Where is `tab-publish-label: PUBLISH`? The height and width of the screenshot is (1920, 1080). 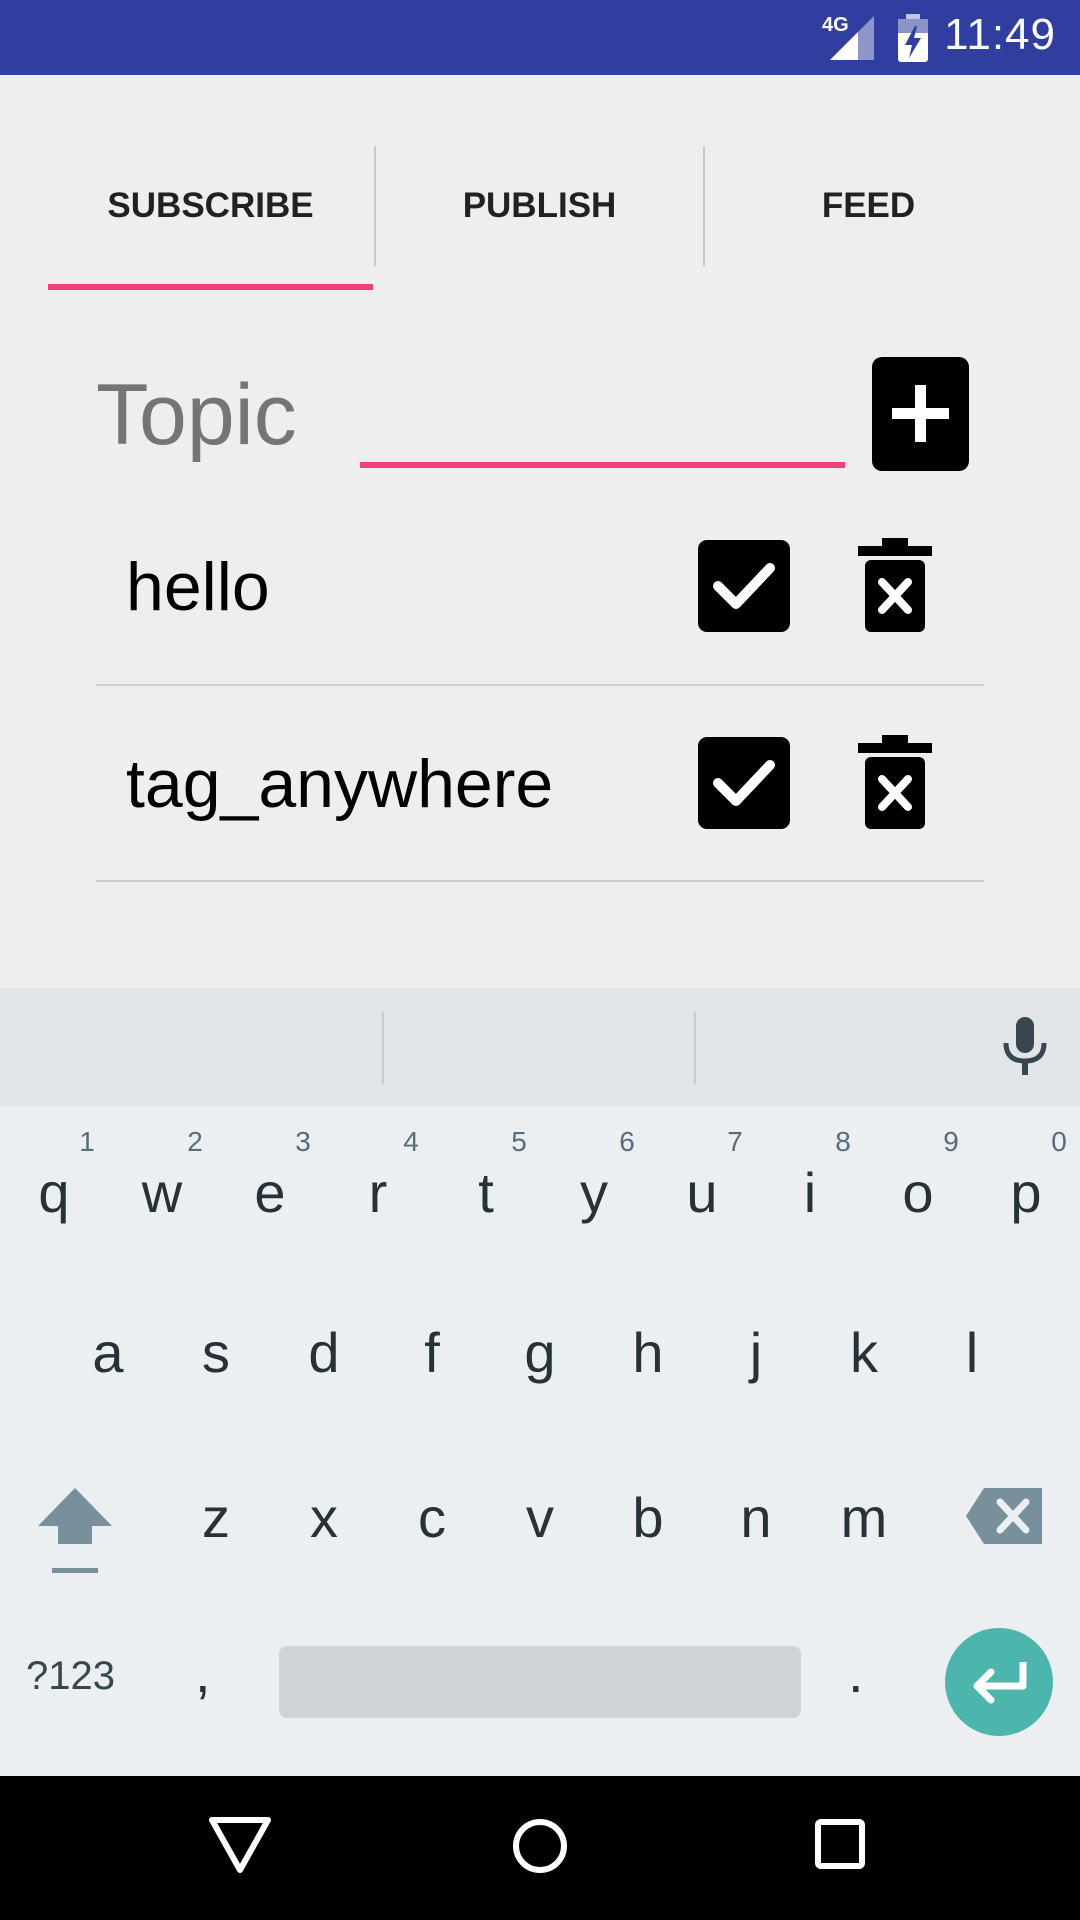 tab-publish-label: PUBLISH is located at coordinates (539, 205).